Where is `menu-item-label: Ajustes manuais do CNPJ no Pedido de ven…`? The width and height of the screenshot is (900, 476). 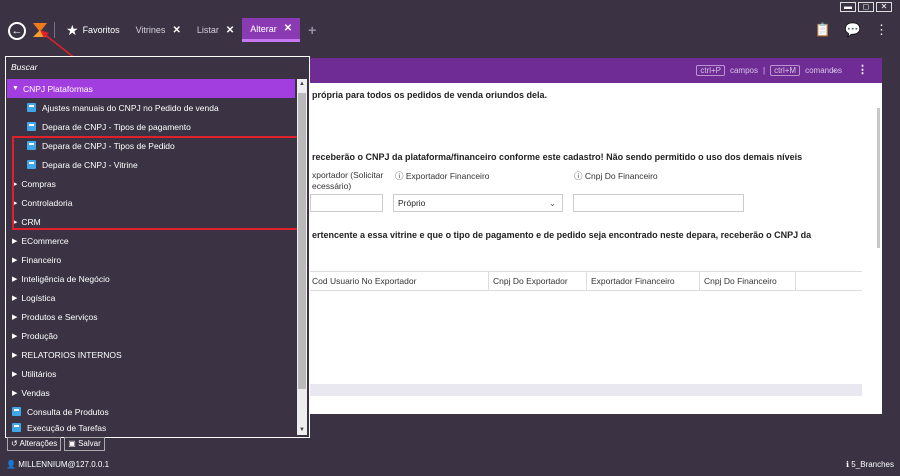 menu-item-label: Ajustes manuais do CNPJ no Pedido de ven… is located at coordinates (130, 107).